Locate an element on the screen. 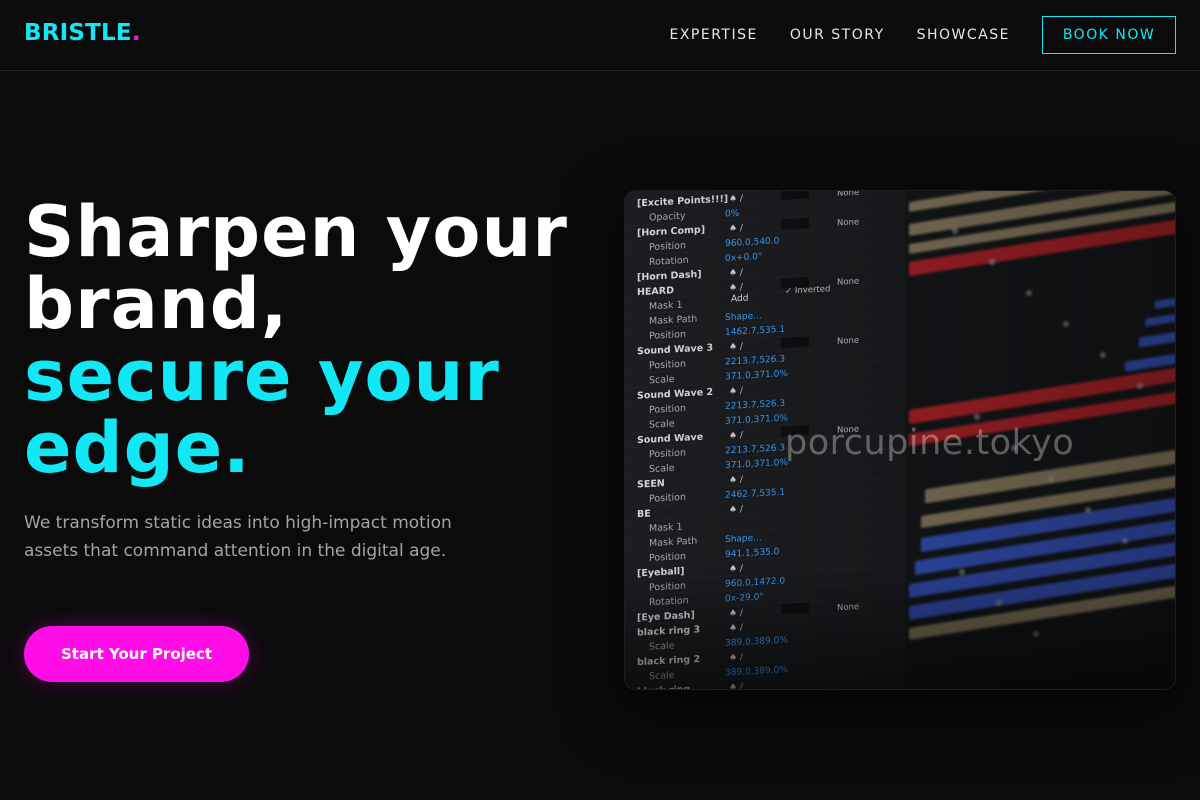 This screenshot has height=800, width=1200. nav-links: EXPERTISE OUR STORY SHOWCASE BOOK NOW is located at coordinates (922, 35).